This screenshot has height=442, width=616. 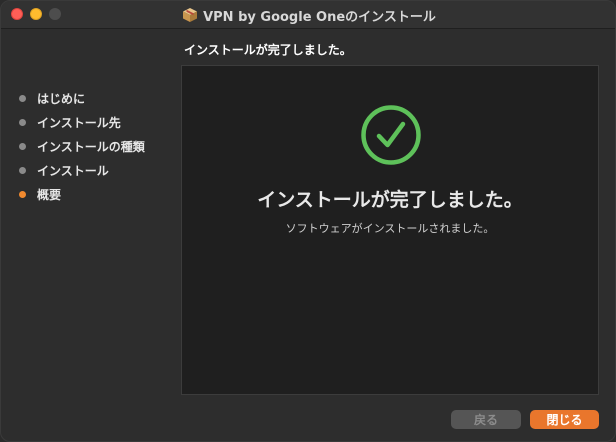 I want to click on step-label: インストール, so click(x=73, y=170).